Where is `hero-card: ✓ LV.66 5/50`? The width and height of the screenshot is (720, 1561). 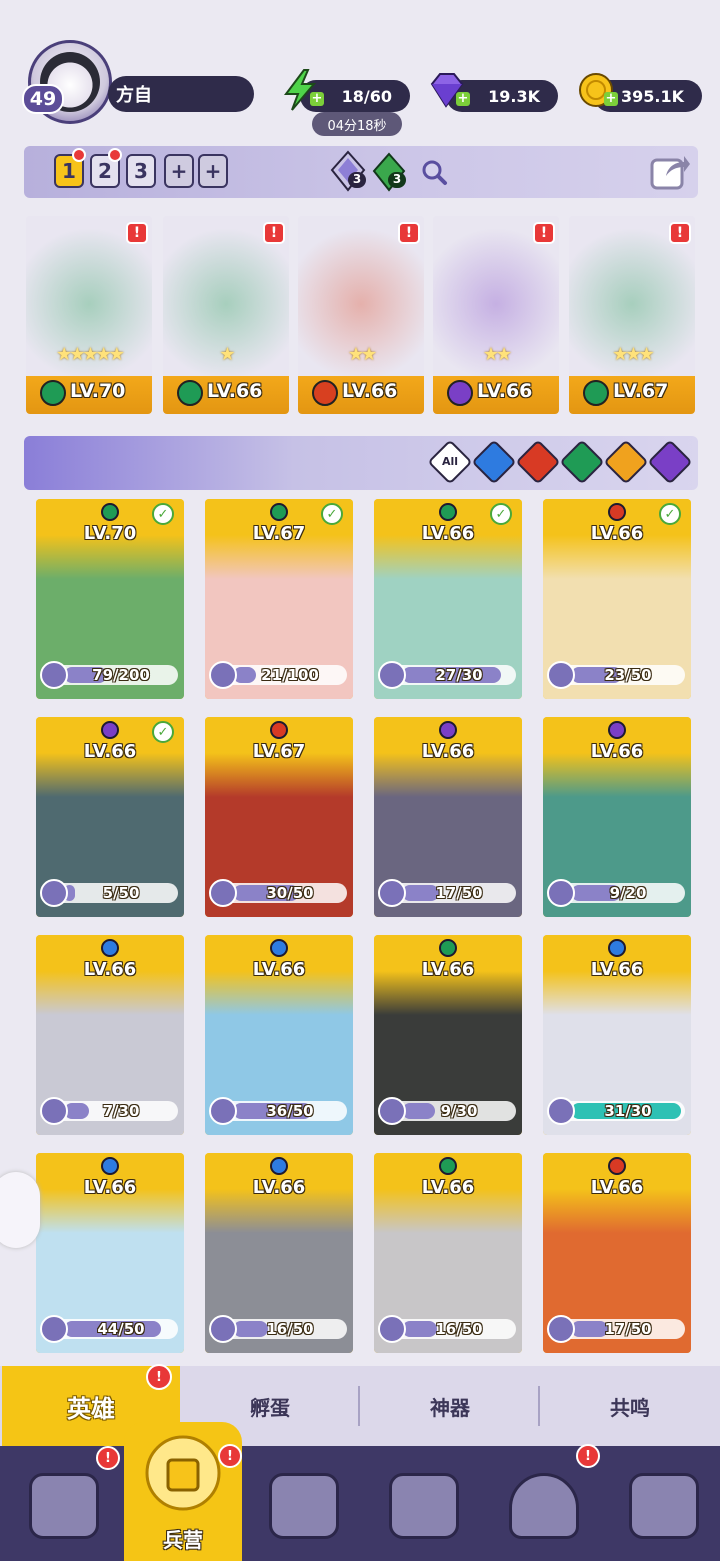
hero-card: ✓ LV.66 5/50 is located at coordinates (110, 817).